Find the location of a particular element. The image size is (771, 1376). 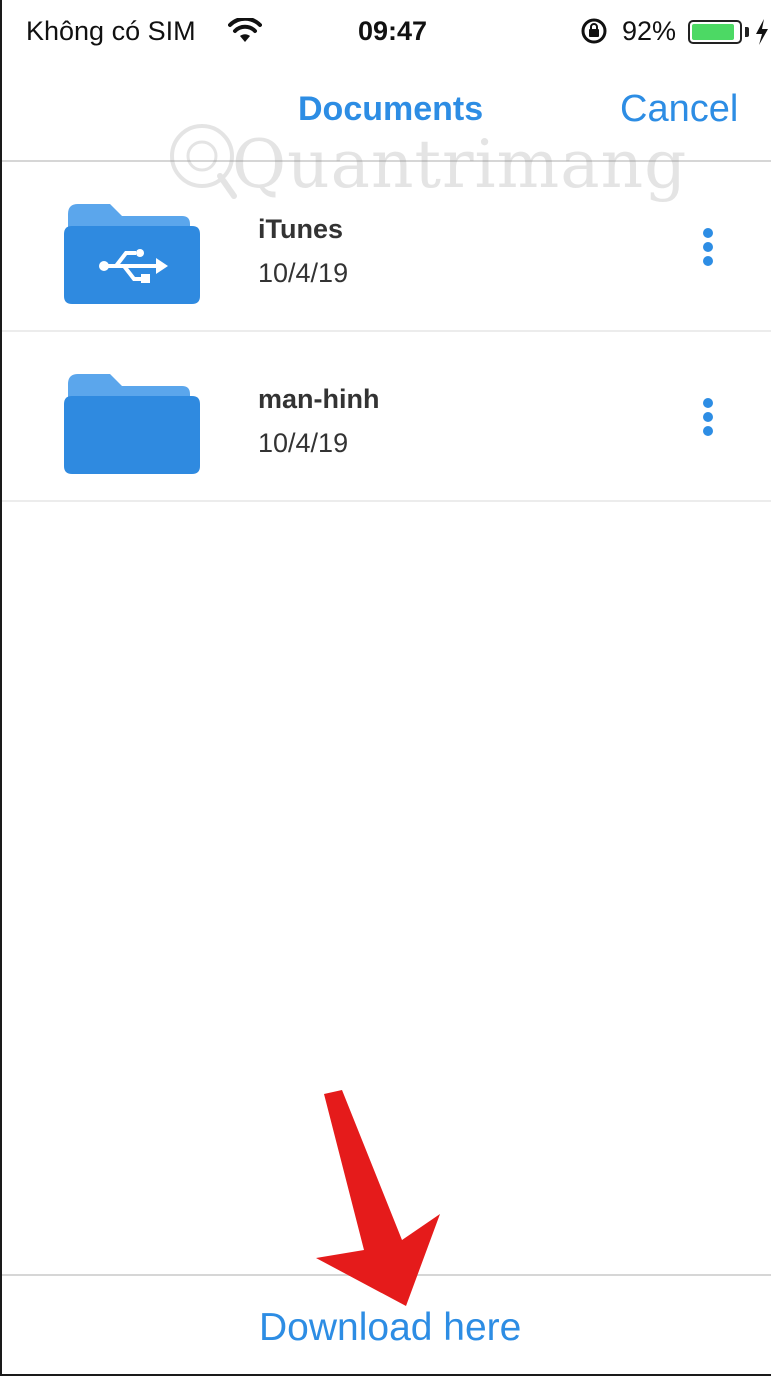

carrier-label: Không có SIM is located at coordinates (111, 31).